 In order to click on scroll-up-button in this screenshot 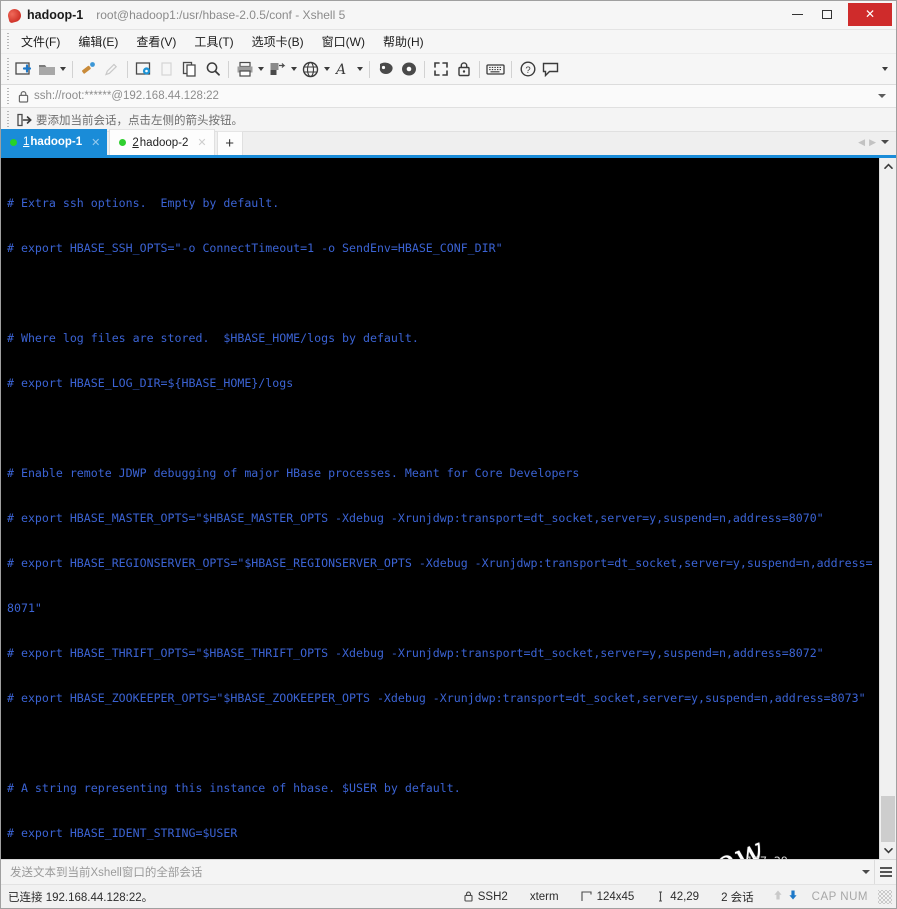, I will do `click(888, 166)`.